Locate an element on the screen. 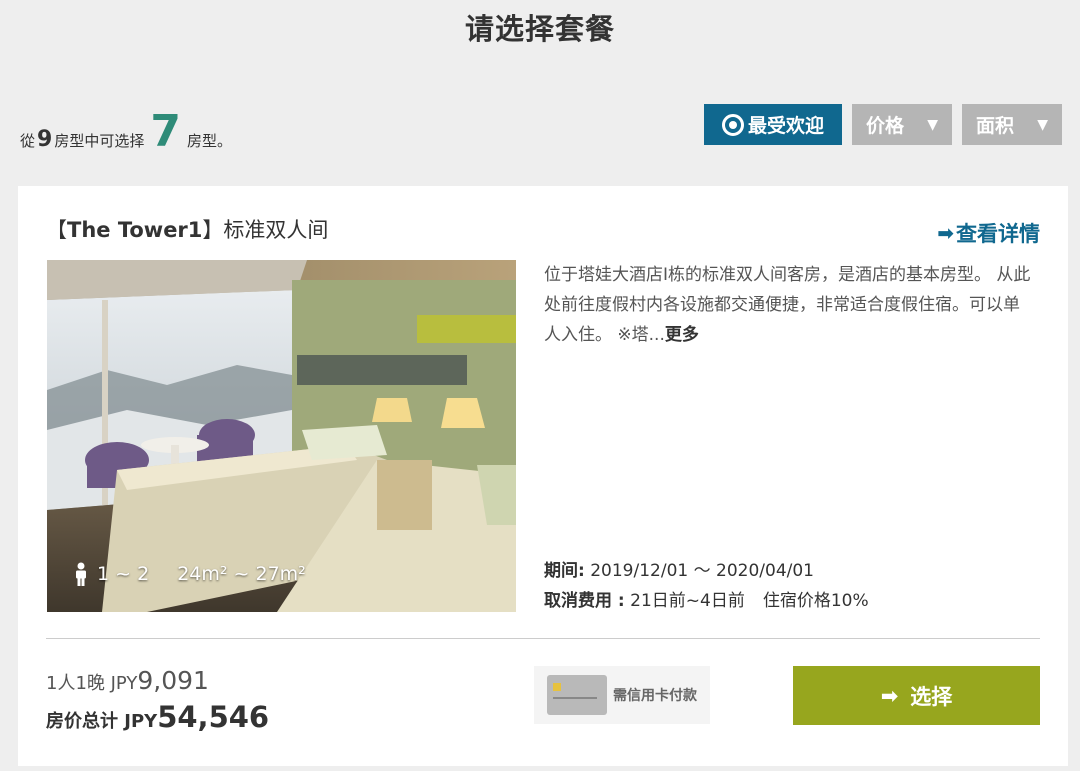 This screenshot has height=771, width=1080. sort-popular-button: 最受欢迎 is located at coordinates (773, 124).